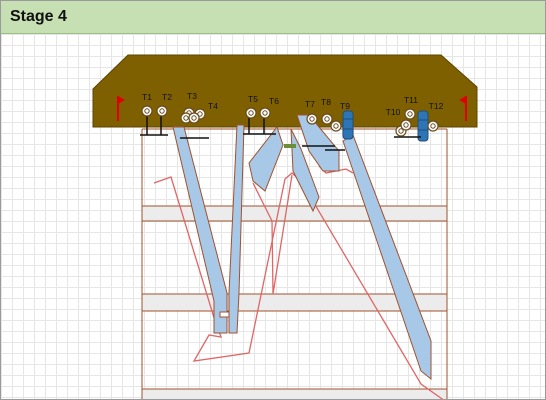  What do you see at coordinates (411, 100) in the screenshot?
I see `target-label: T11` at bounding box center [411, 100].